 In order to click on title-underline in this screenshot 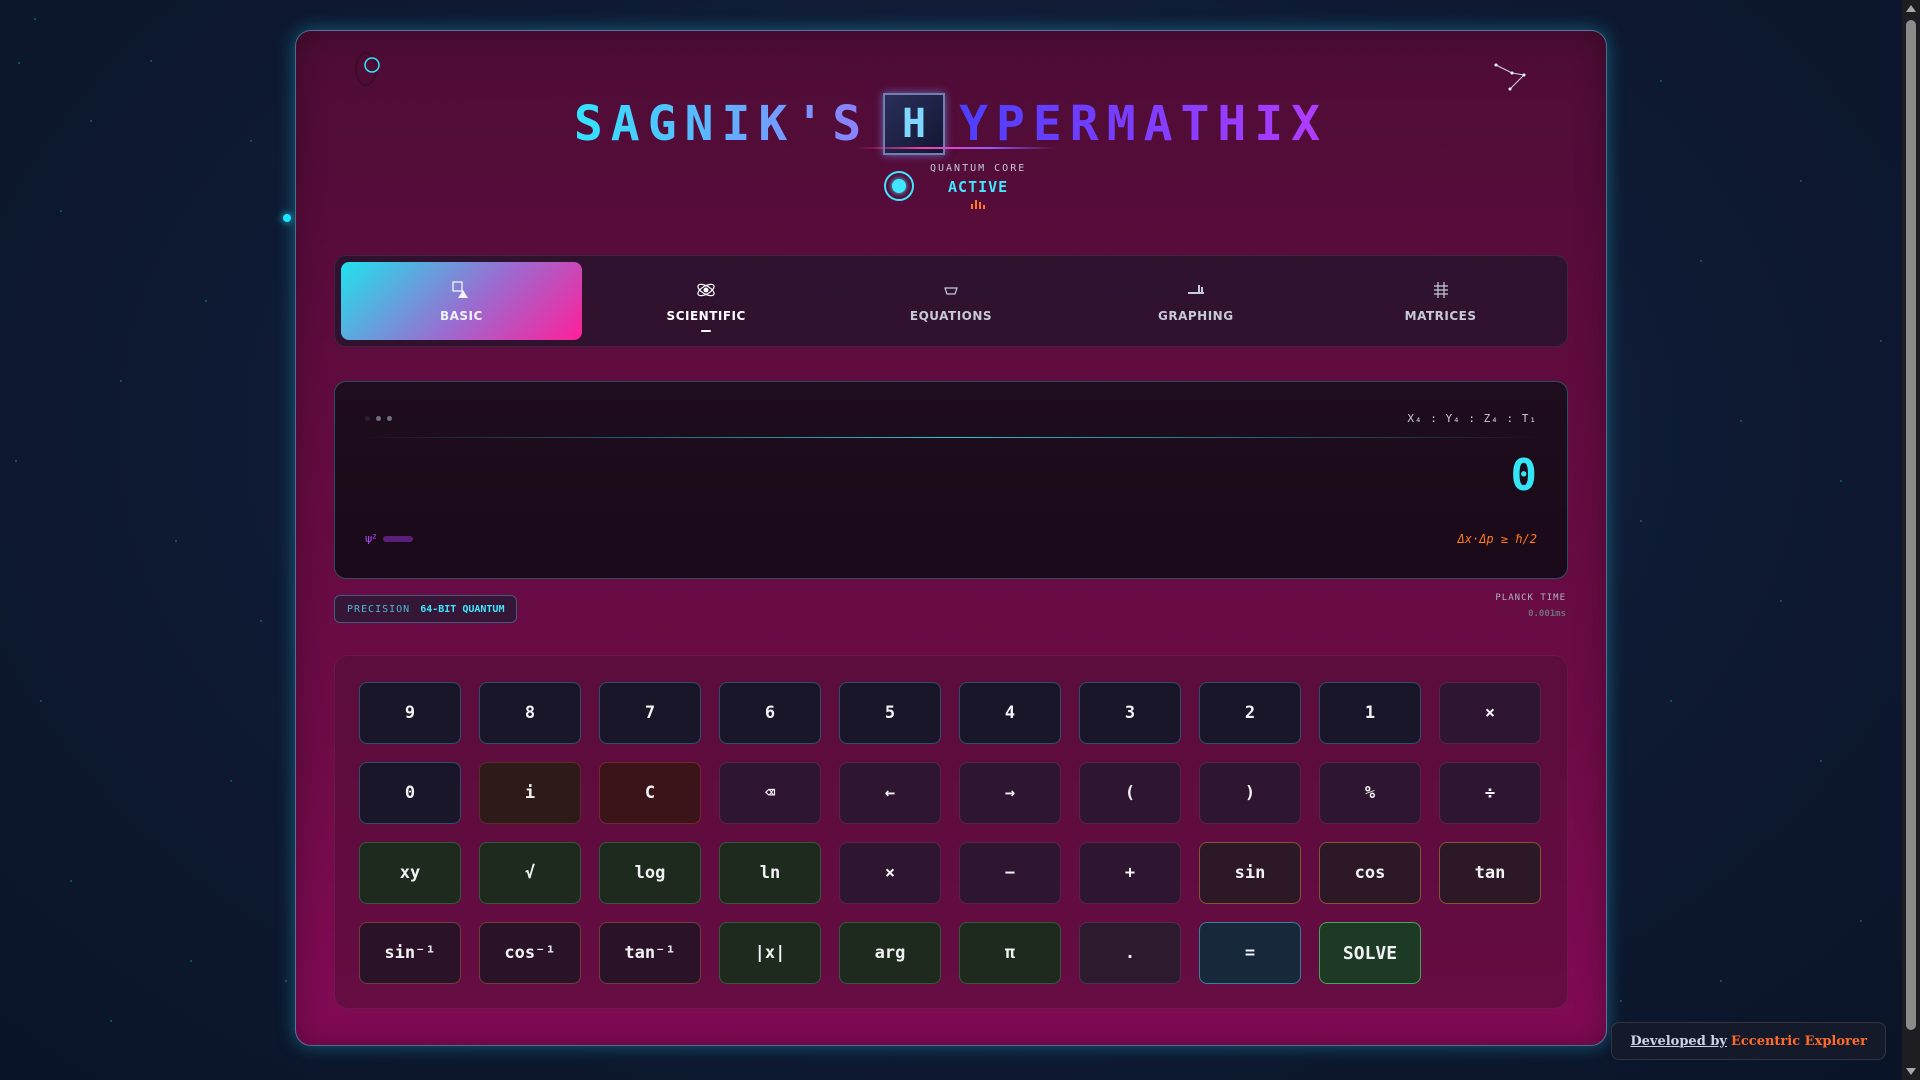, I will do `click(956, 148)`.